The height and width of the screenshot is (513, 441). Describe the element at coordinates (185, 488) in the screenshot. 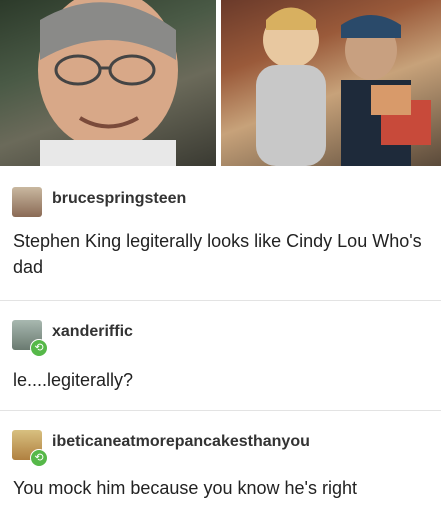

I see `post-text: You mock him because you know he's right` at that location.